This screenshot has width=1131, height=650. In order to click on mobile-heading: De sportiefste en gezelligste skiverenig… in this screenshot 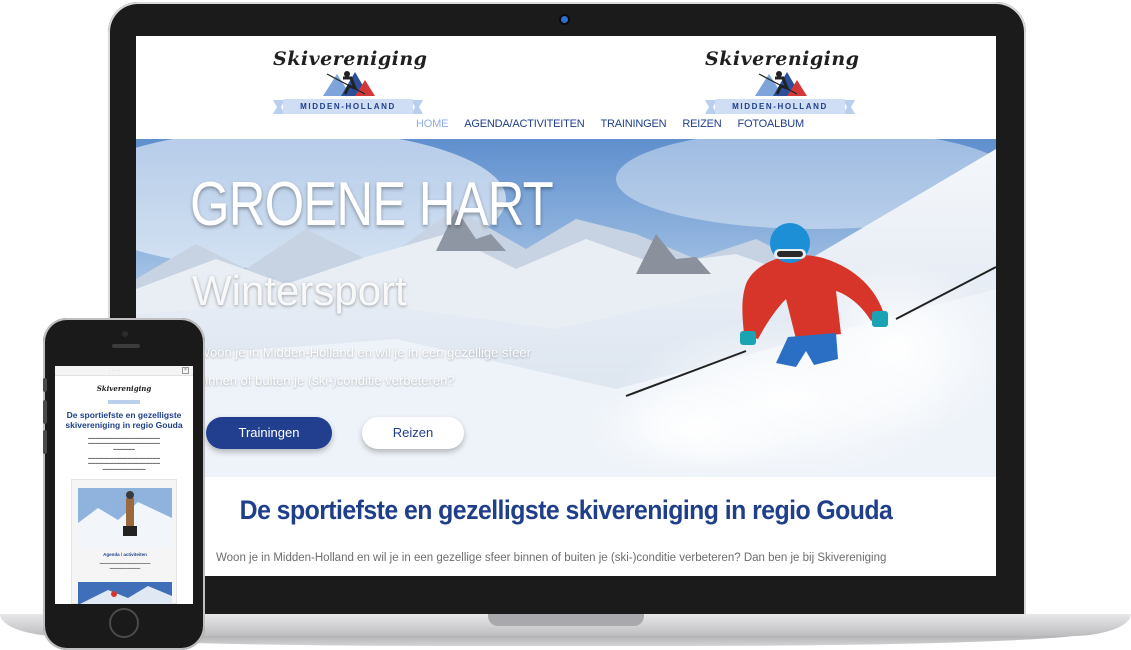, I will do `click(124, 420)`.